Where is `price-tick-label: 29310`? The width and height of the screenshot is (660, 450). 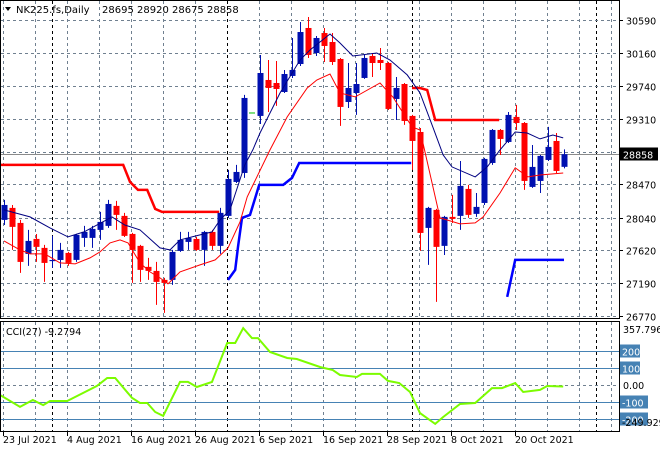 price-tick-label: 29310 is located at coordinates (641, 121).